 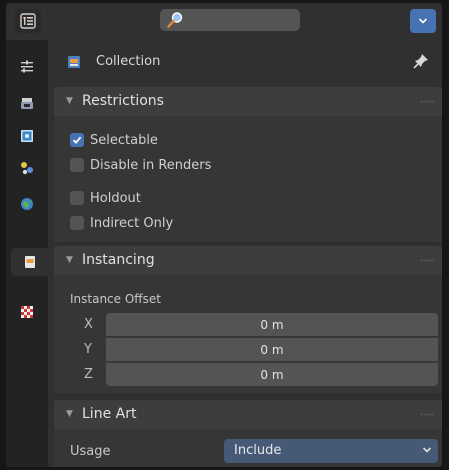 I want to click on render-icon, so click(x=27, y=103).